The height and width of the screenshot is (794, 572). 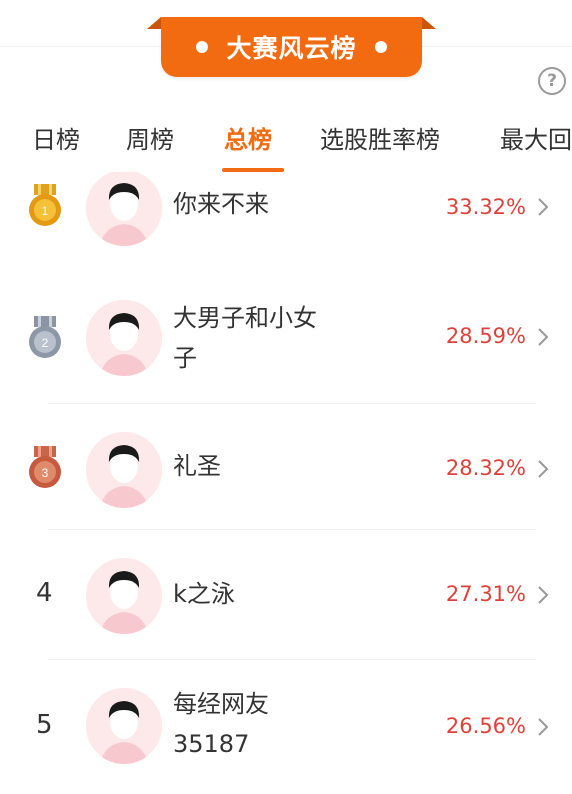 I want to click on win-rate-value: 33.32%, so click(x=485, y=207).